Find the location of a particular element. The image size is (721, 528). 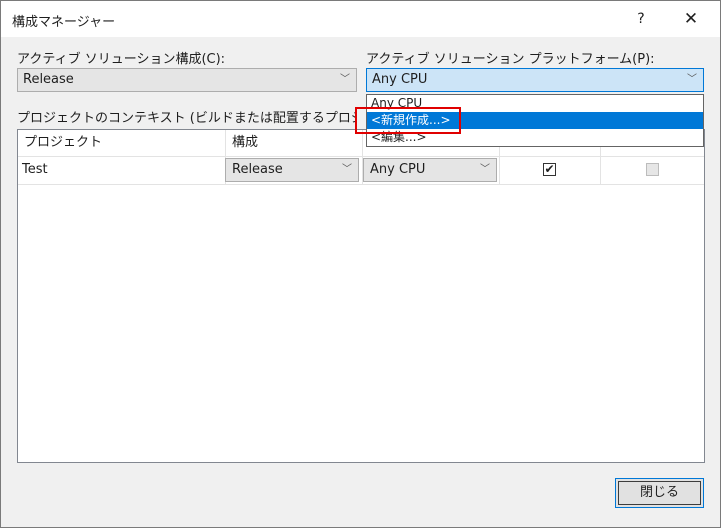

close-button-focus-ring is located at coordinates (659, 493).